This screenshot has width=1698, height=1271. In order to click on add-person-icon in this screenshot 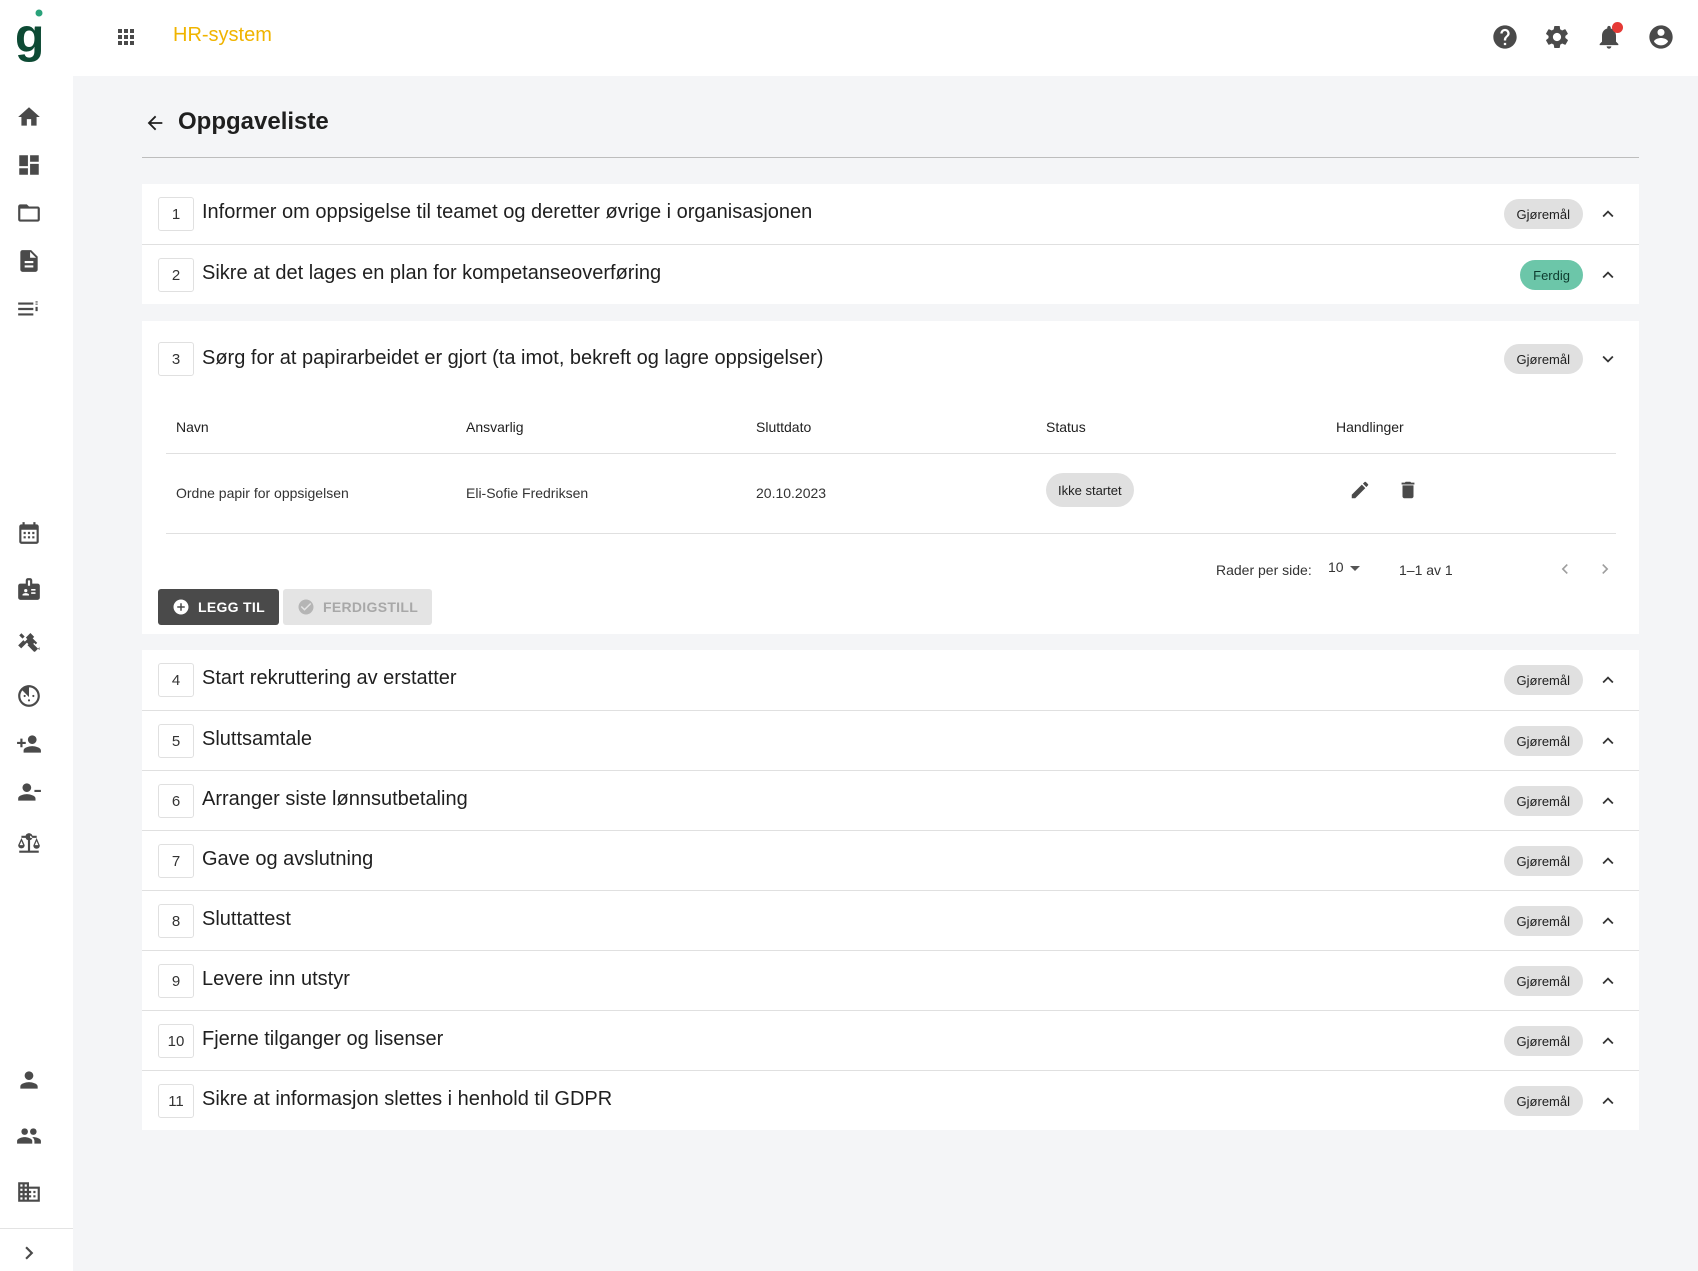, I will do `click(29, 744)`.